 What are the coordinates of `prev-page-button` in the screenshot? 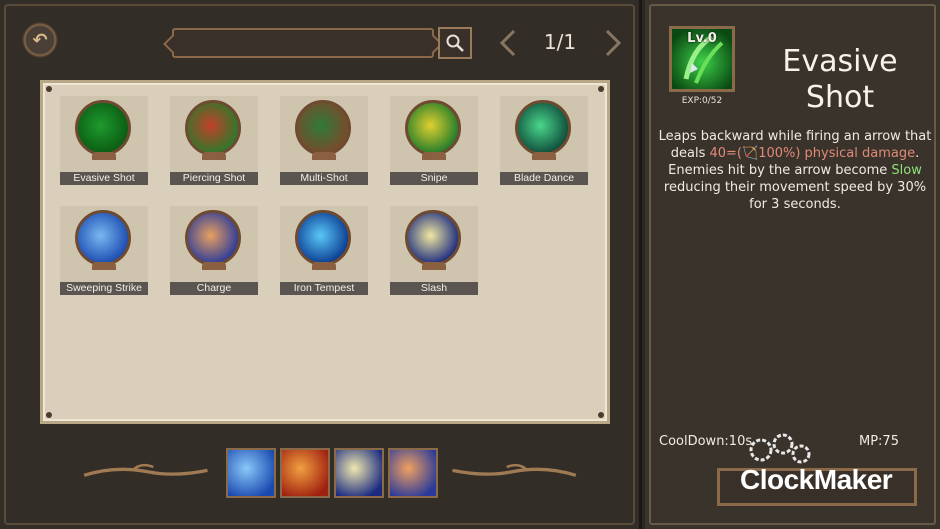 It's located at (508, 43).